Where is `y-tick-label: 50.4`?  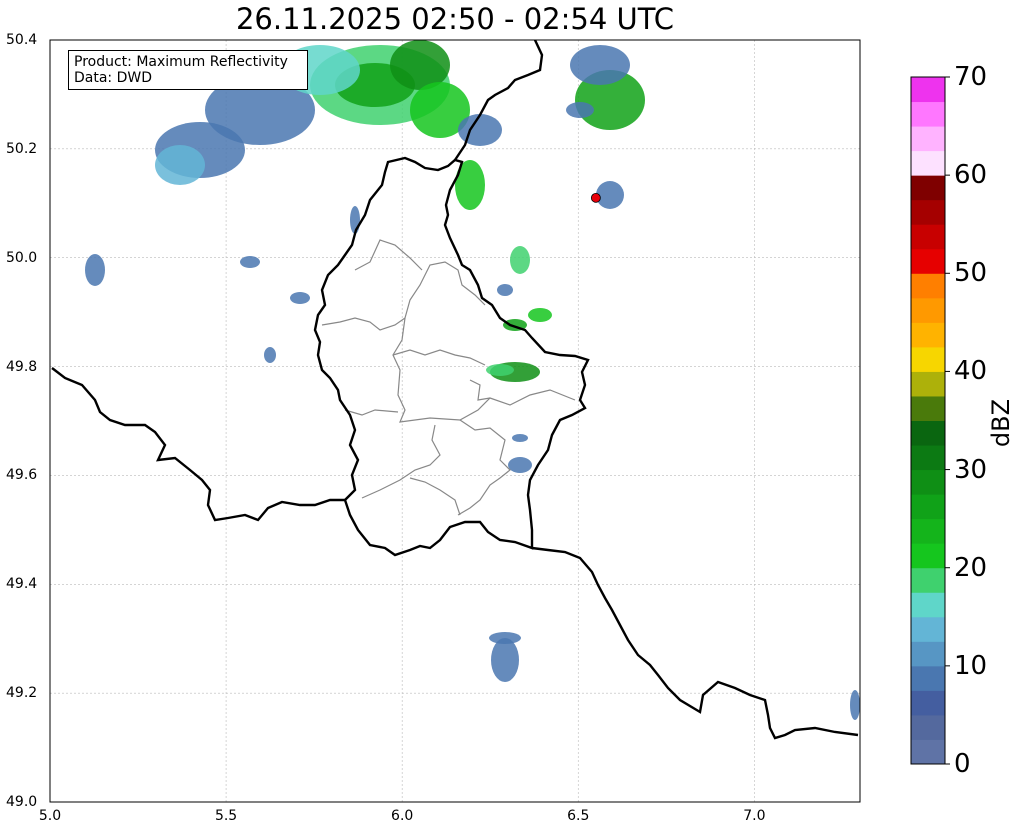
y-tick-label: 50.4 is located at coordinates (22, 40).